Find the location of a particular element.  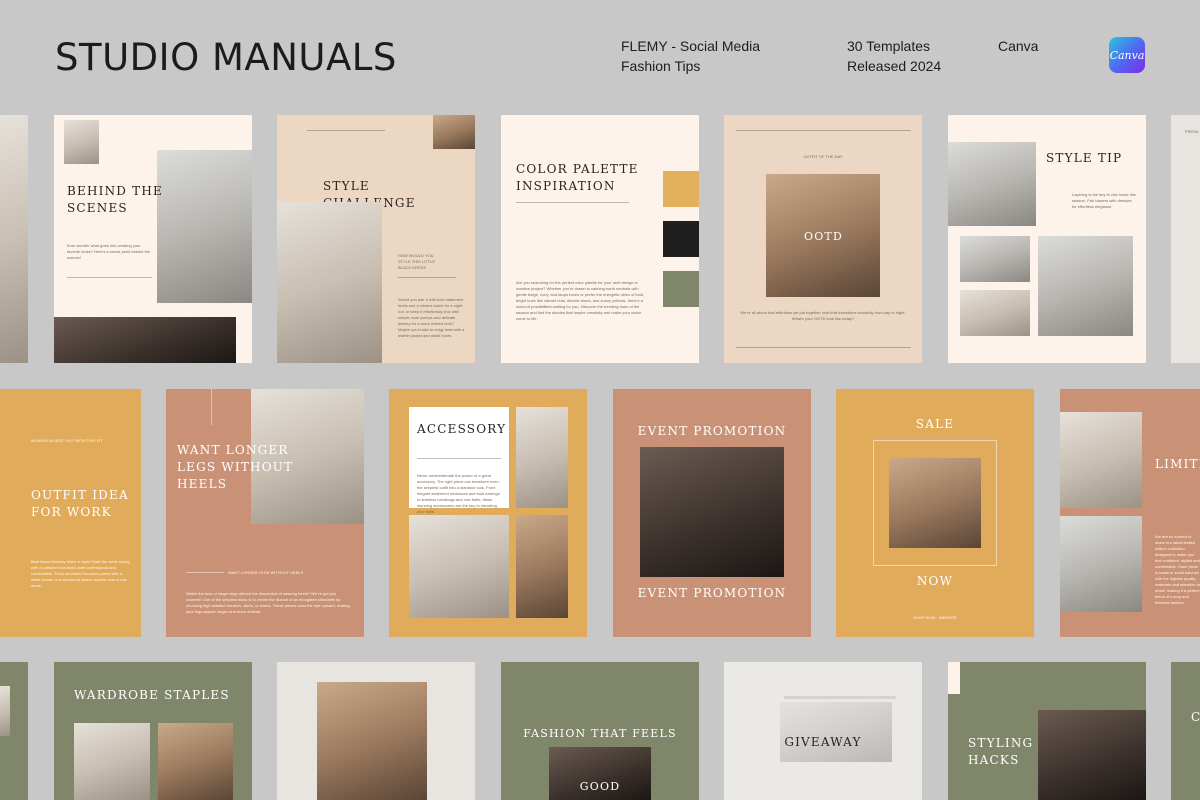

template-photo-corner is located at coordinates (454, 132).